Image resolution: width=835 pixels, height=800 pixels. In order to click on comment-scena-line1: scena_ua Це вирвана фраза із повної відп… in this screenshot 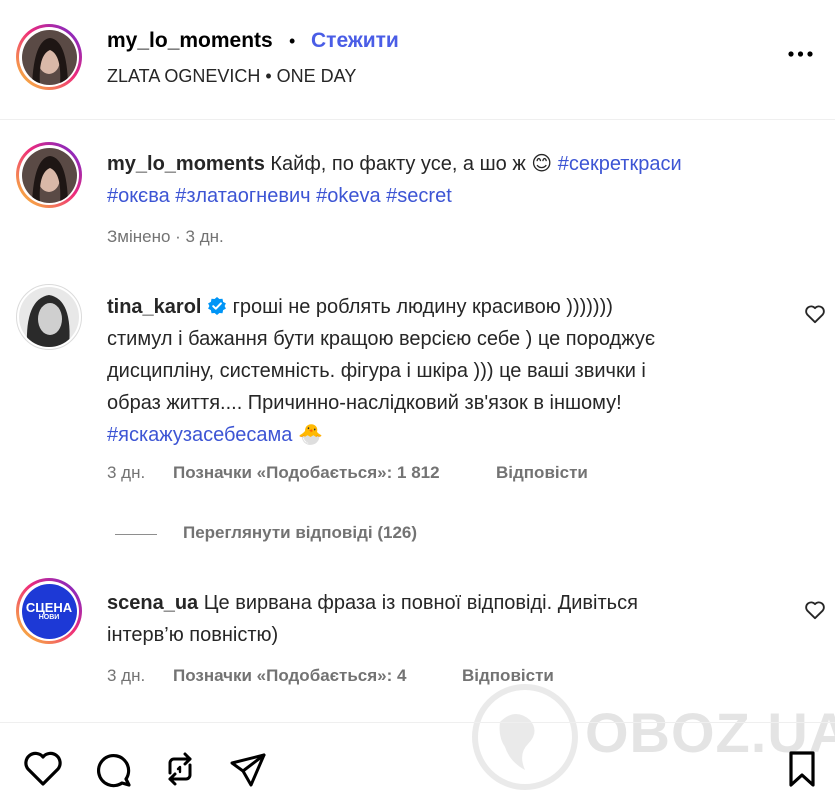, I will do `click(452, 603)`.